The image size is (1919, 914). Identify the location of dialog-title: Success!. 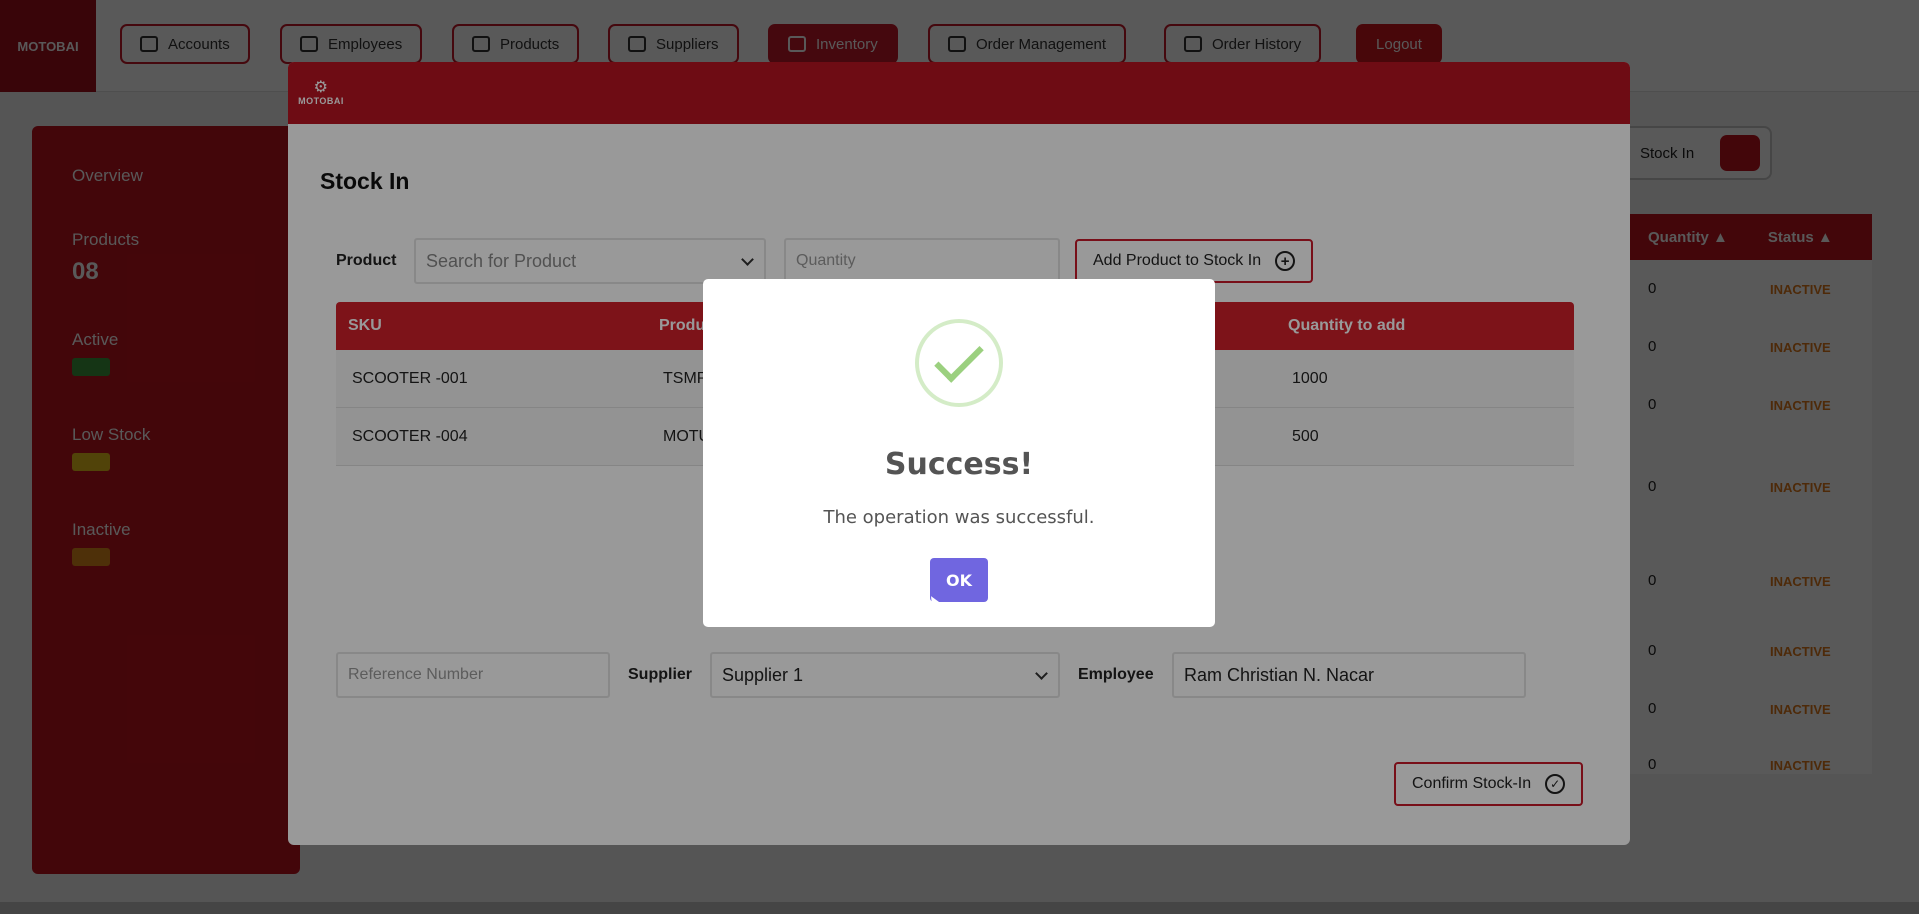
(959, 464).